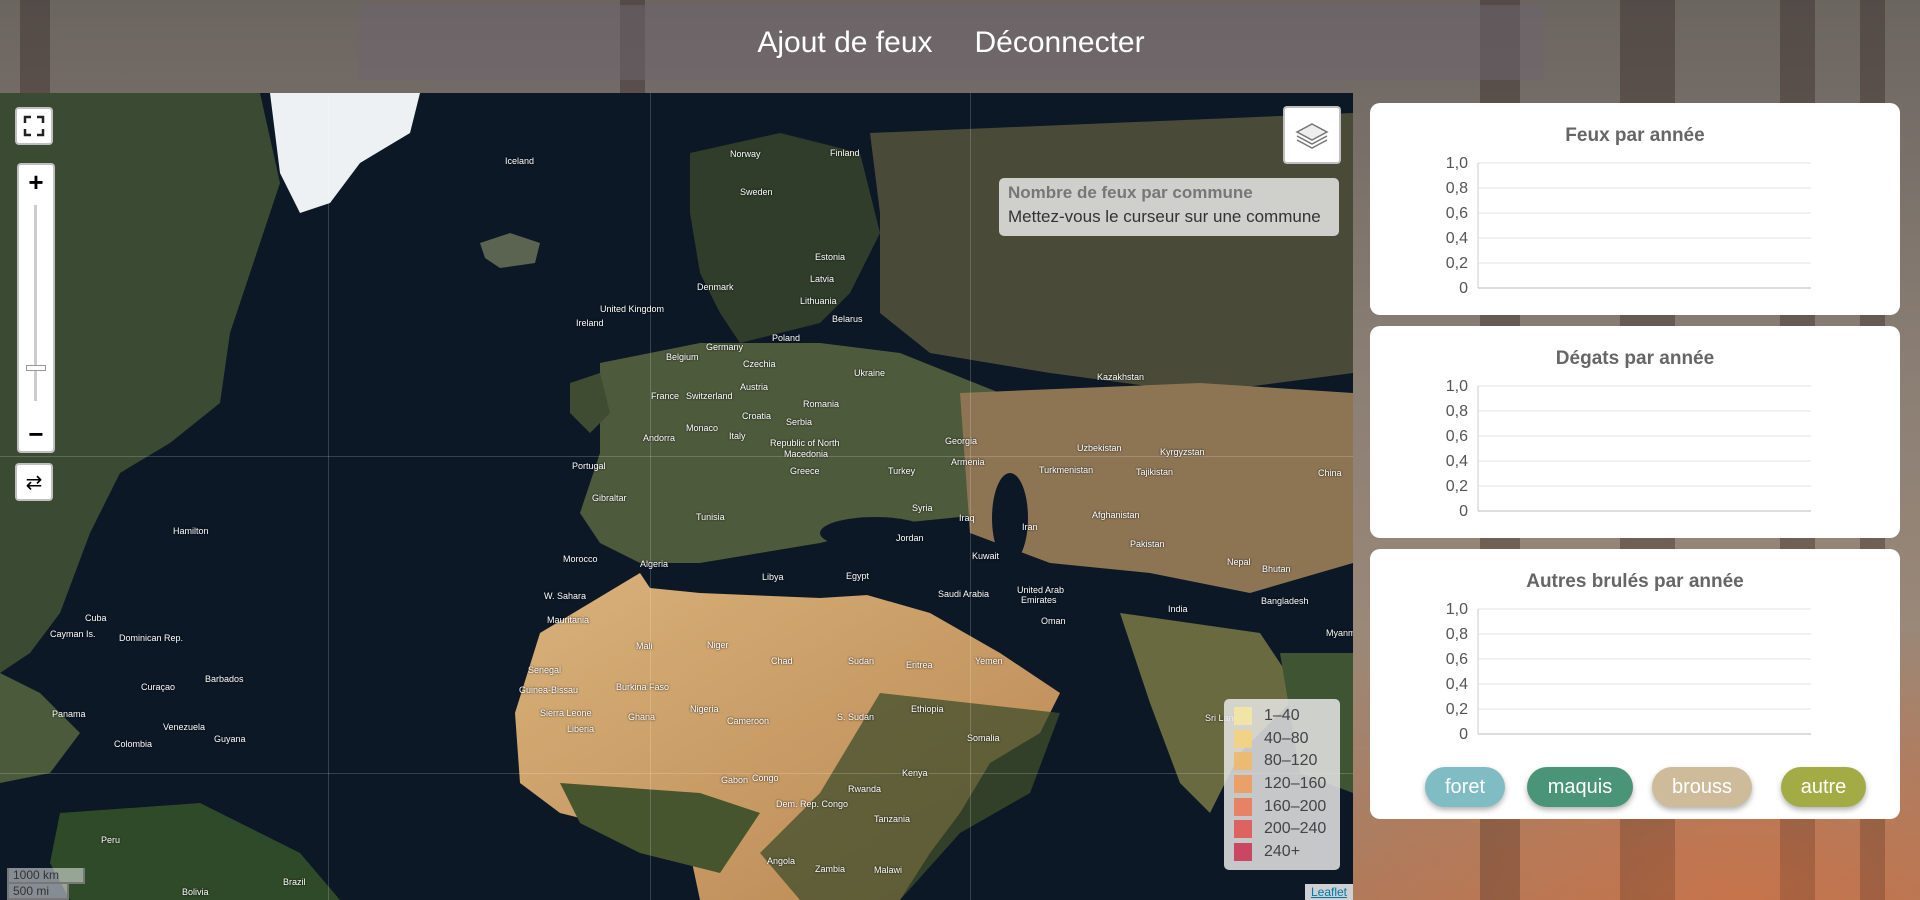  Describe the element at coordinates (96, 618) in the screenshot. I see `map-place-label: Cuba` at that location.